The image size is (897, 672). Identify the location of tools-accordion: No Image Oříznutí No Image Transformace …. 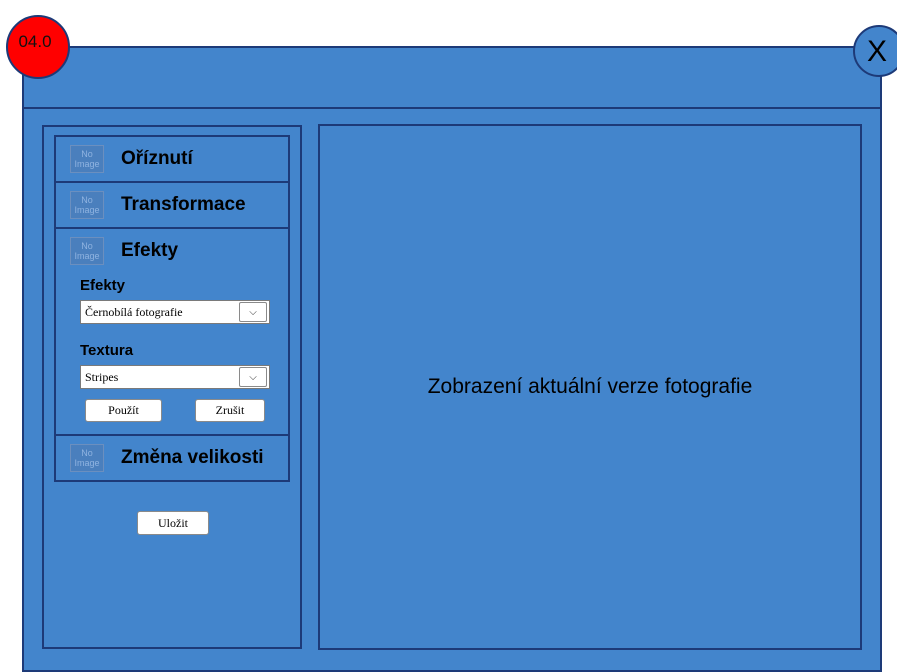
(172, 308).